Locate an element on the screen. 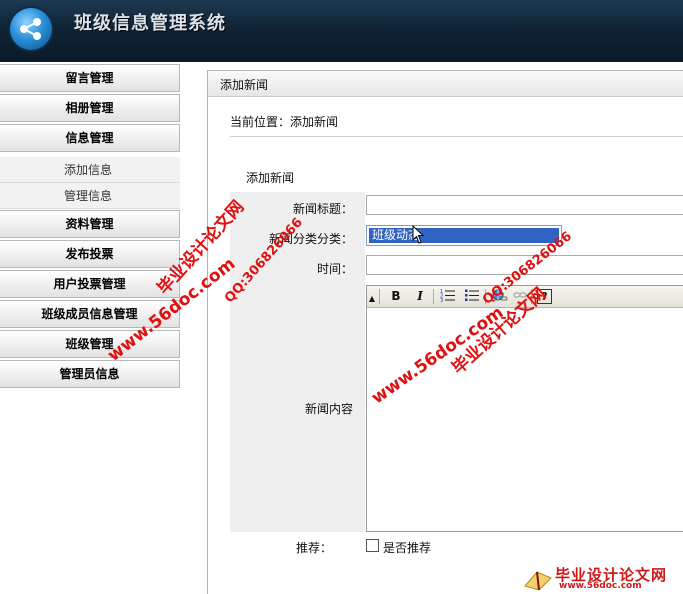 This screenshot has width=683, height=594. bullet-list-icon is located at coordinates (472, 296).